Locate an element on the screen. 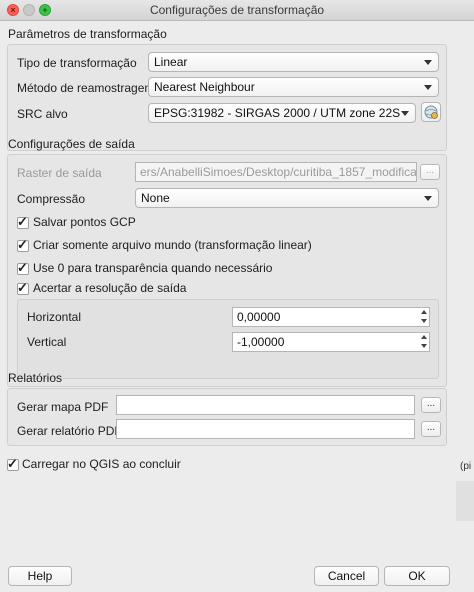  save-gcp-checkbox: ✓ is located at coordinates (23, 221).